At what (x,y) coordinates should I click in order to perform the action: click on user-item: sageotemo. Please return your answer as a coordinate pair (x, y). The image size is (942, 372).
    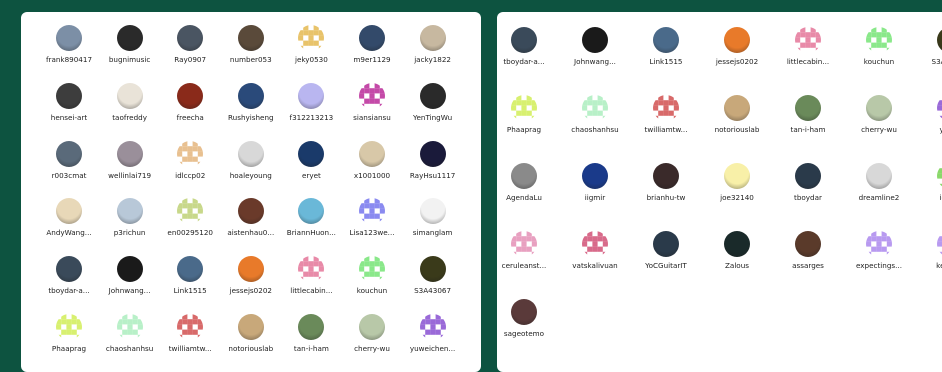
    Looking at the image, I should click on (529, 328).